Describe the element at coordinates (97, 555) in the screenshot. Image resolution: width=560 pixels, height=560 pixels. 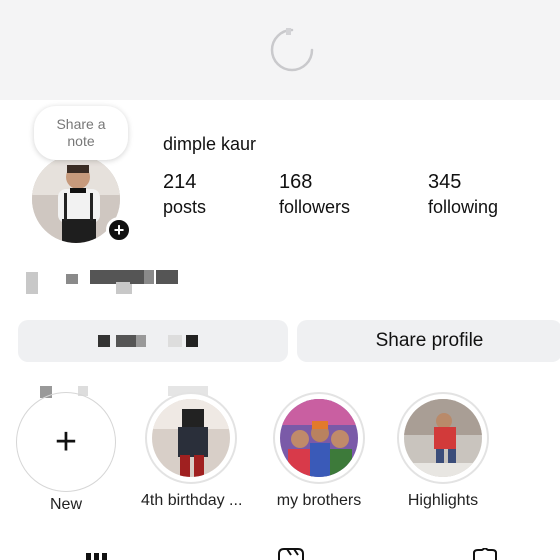
I see `grid-icon` at that location.